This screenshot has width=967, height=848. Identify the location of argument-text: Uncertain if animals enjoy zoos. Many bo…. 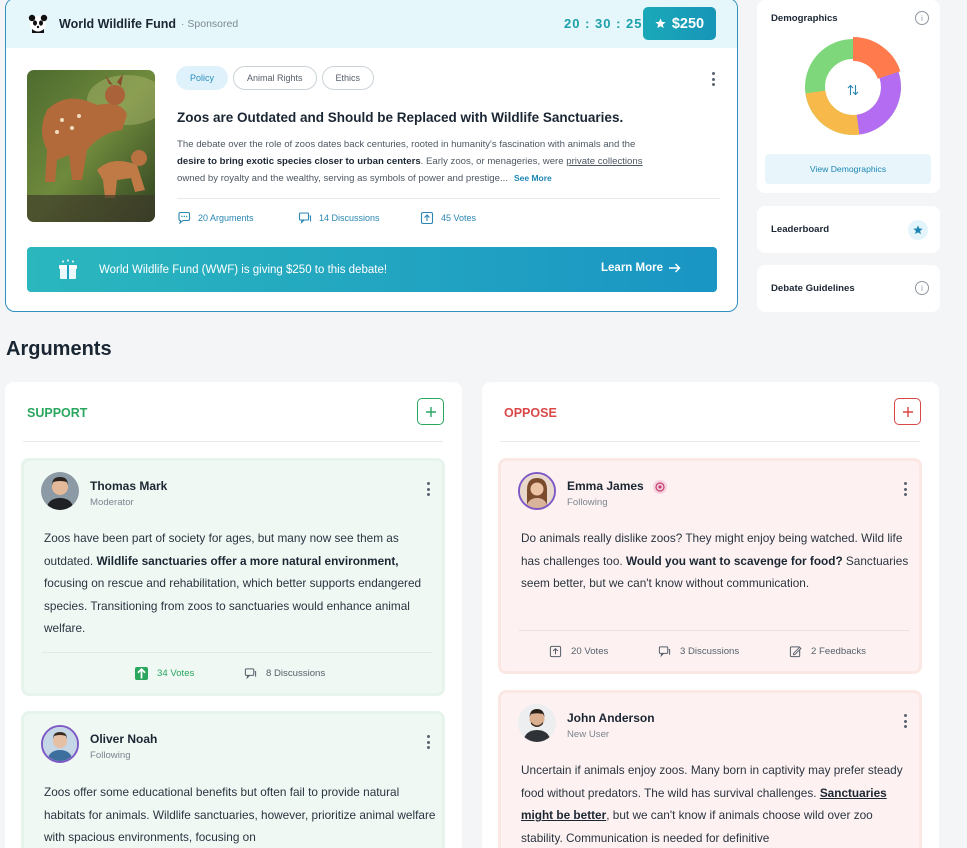
(712, 804).